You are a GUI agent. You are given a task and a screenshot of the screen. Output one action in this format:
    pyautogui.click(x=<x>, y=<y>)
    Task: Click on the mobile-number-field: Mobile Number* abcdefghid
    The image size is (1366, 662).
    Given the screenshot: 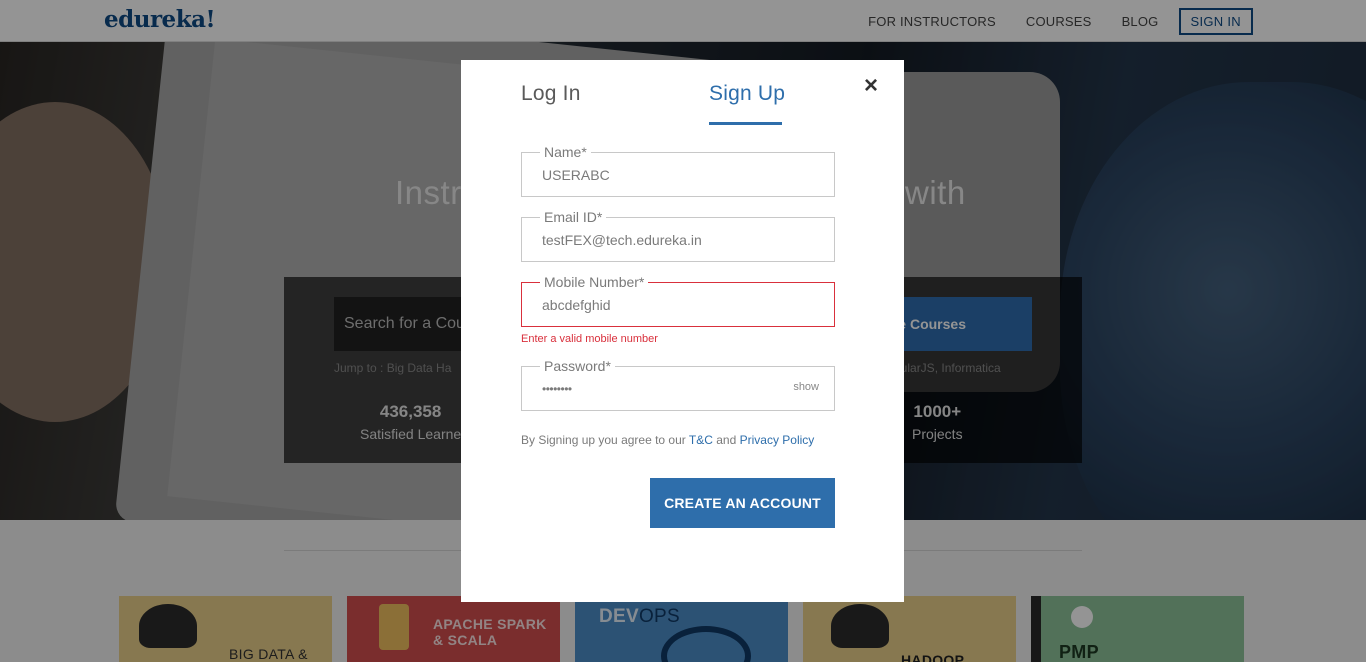 What is the action you would take?
    pyautogui.click(x=678, y=300)
    